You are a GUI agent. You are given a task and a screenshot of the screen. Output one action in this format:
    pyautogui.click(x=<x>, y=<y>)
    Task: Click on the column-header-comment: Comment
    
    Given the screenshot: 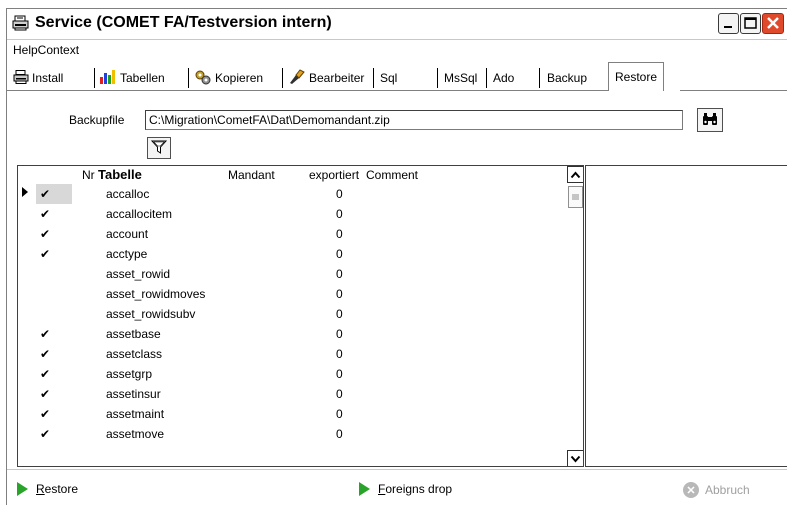 What is the action you would take?
    pyautogui.click(x=392, y=175)
    